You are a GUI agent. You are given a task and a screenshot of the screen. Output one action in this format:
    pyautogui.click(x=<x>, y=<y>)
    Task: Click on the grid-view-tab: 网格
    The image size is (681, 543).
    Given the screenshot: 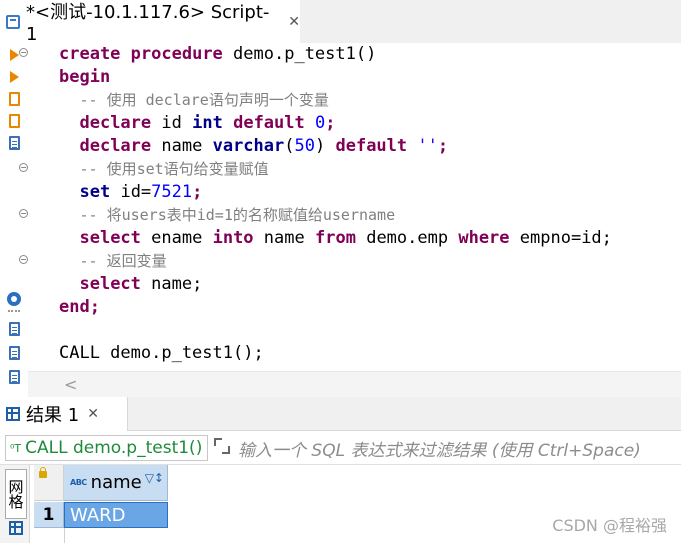 What is the action you would take?
    pyautogui.click(x=16, y=494)
    